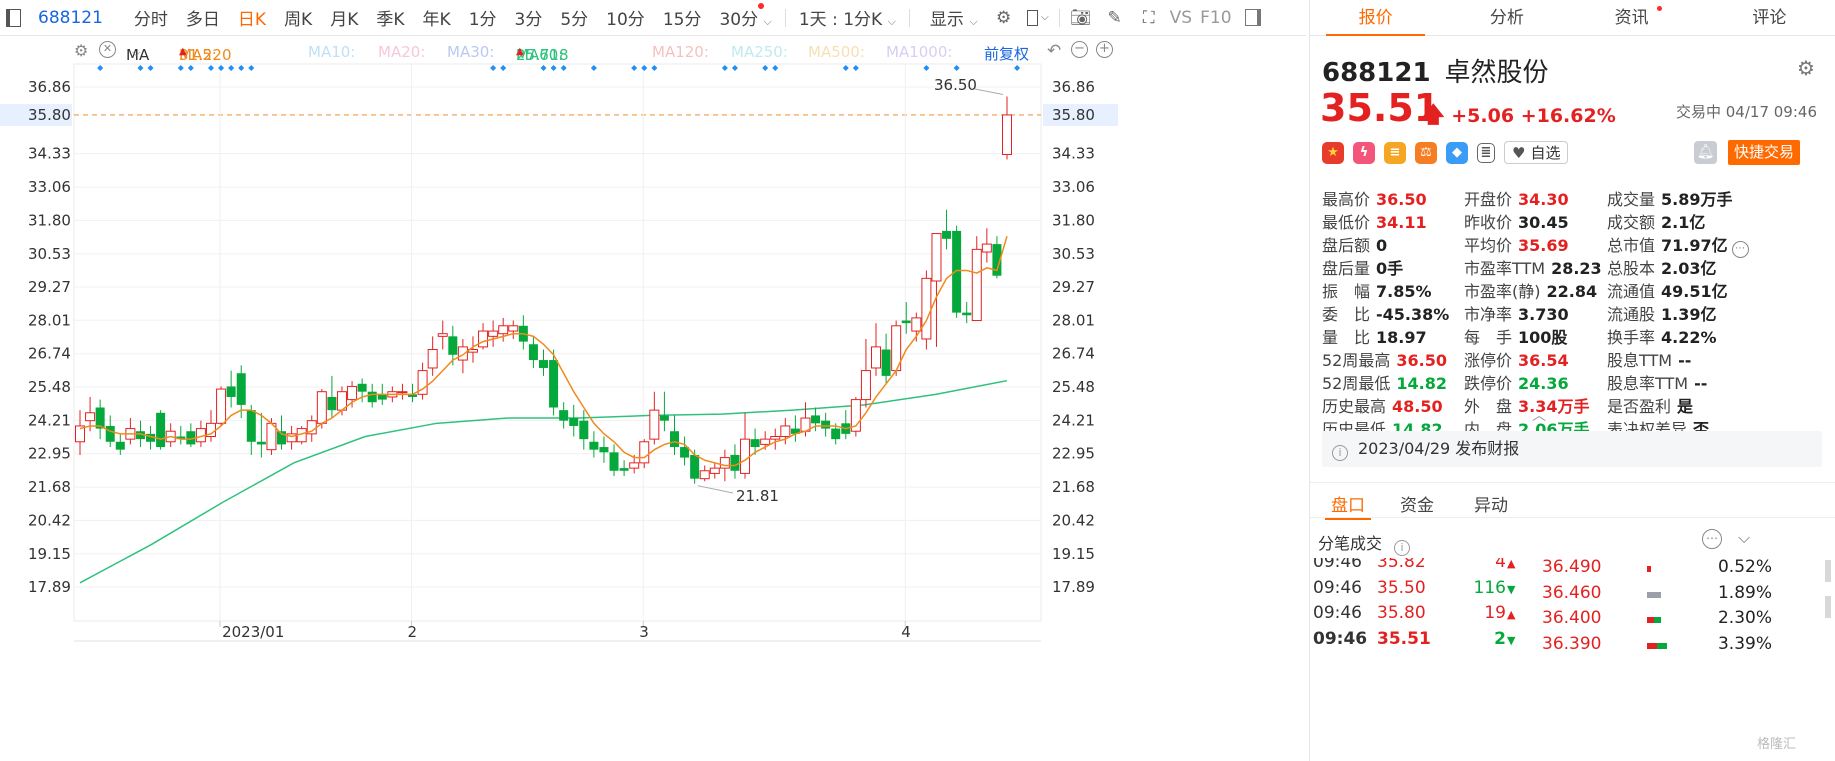 This screenshot has width=1835, height=761. What do you see at coordinates (49, 587) in the screenshot?
I see `y-tick-label: 17.89` at bounding box center [49, 587].